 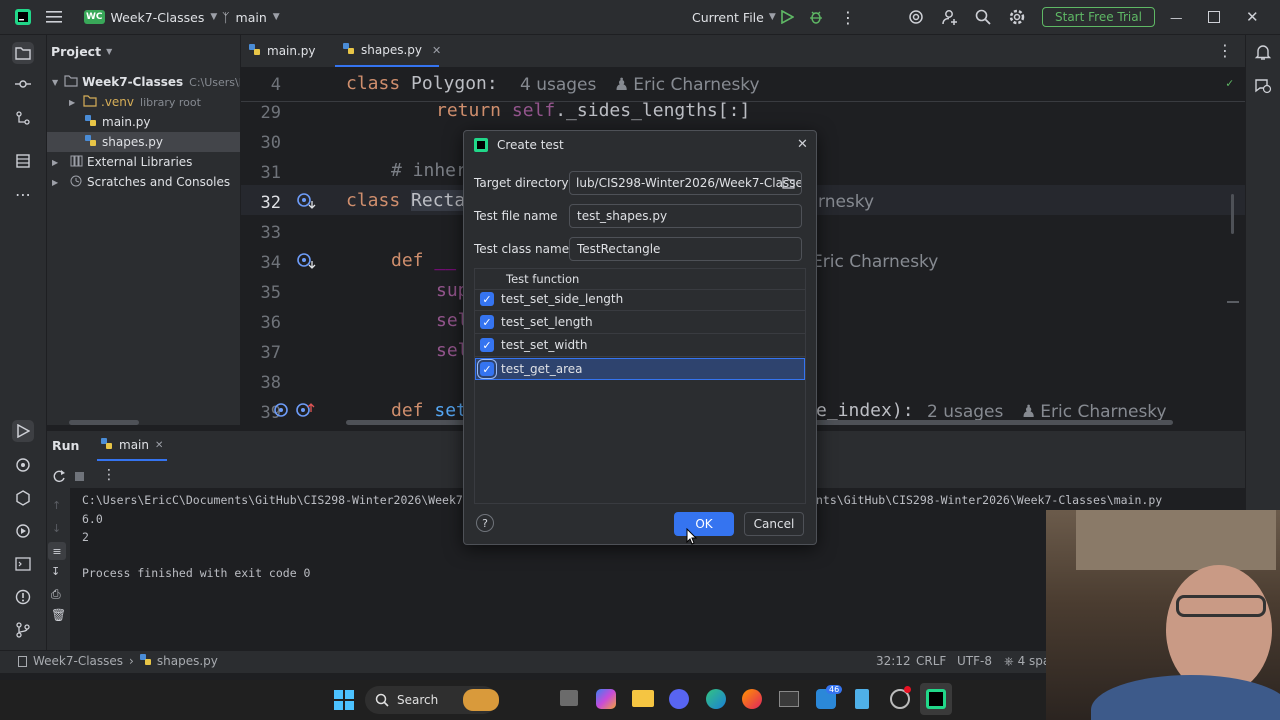 I want to click on test-file-name-field: test_shapes.py, so click(x=685, y=216).